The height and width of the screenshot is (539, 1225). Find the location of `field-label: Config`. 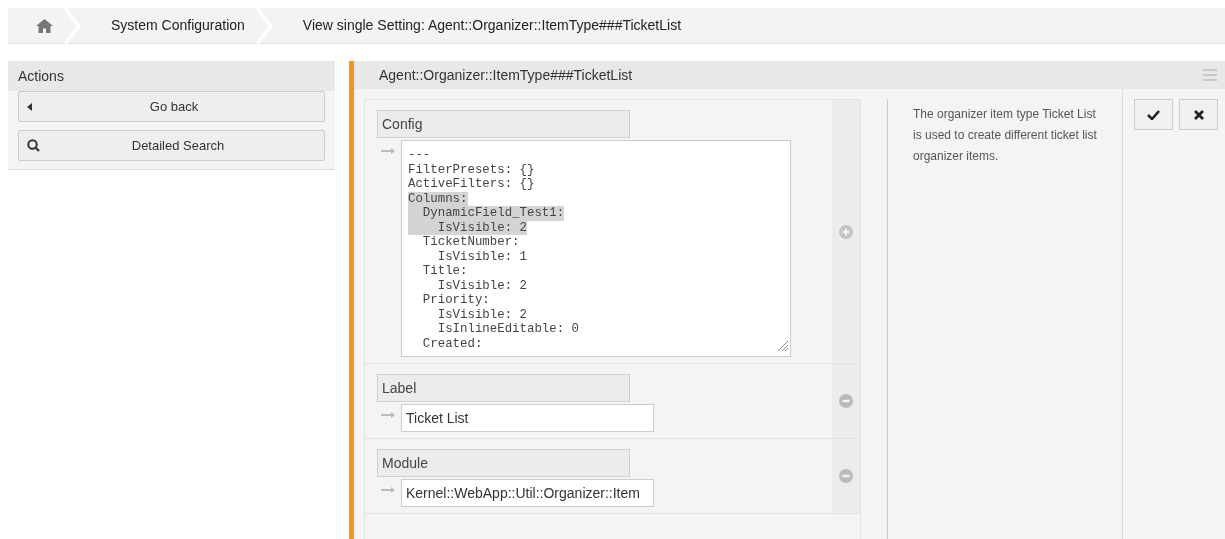

field-label: Config is located at coordinates (503, 124).